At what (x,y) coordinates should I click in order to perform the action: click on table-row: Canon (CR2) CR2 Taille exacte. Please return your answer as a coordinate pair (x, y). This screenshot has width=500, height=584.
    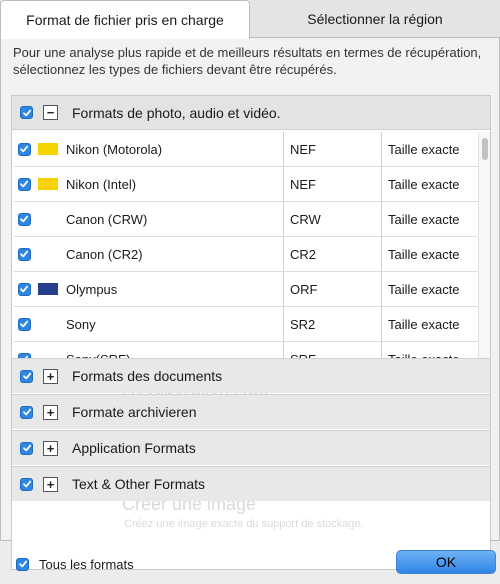
    Looking at the image, I should click on (246, 254).